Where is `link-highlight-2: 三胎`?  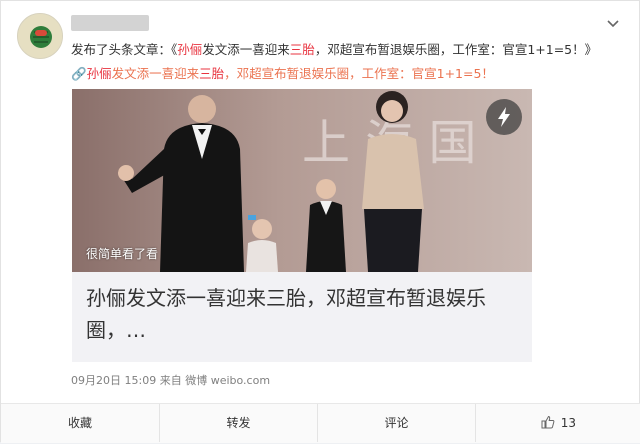 link-highlight-2: 三胎 is located at coordinates (212, 73).